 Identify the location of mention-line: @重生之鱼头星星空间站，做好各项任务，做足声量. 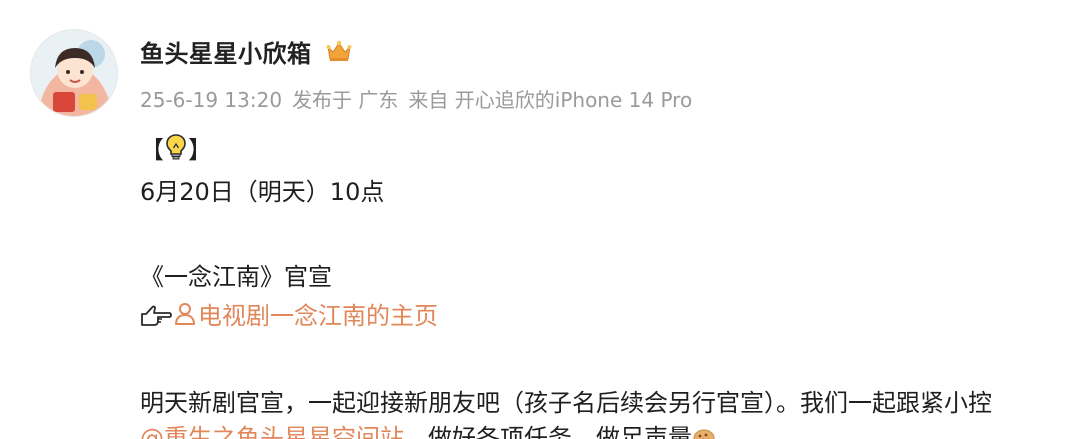
(428, 428).